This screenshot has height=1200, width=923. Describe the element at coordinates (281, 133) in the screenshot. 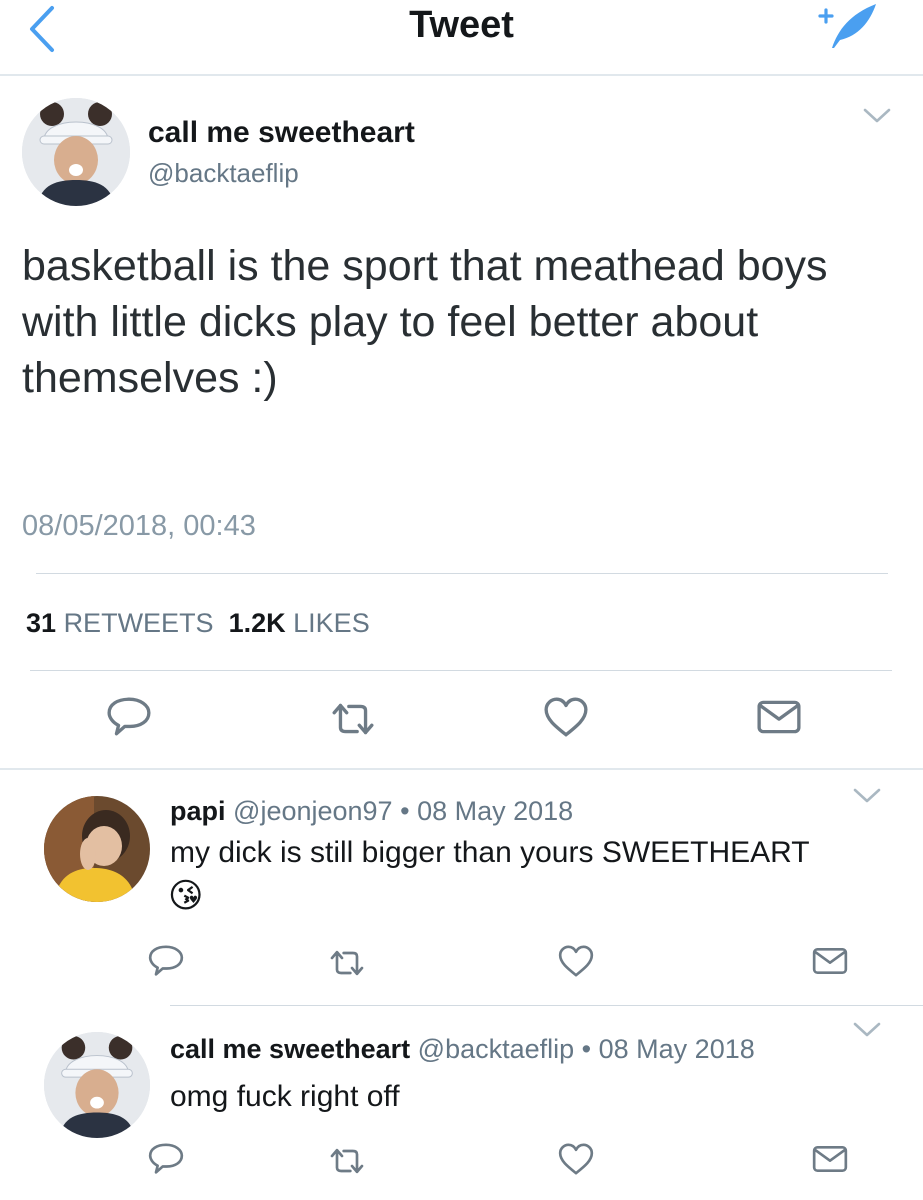

I see `author-display-name: call me sweetheart` at that location.